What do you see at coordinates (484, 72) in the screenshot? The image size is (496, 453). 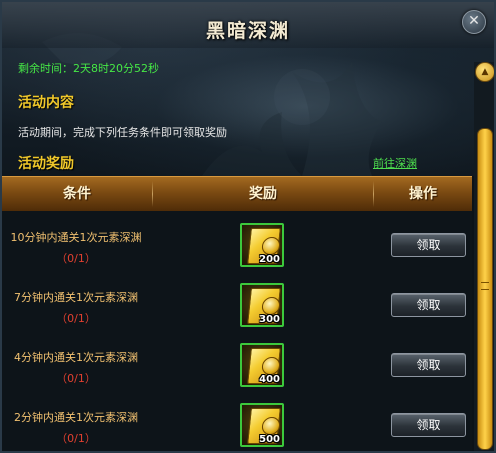 I see `scroll-up-arrow-icon: ▲` at bounding box center [484, 72].